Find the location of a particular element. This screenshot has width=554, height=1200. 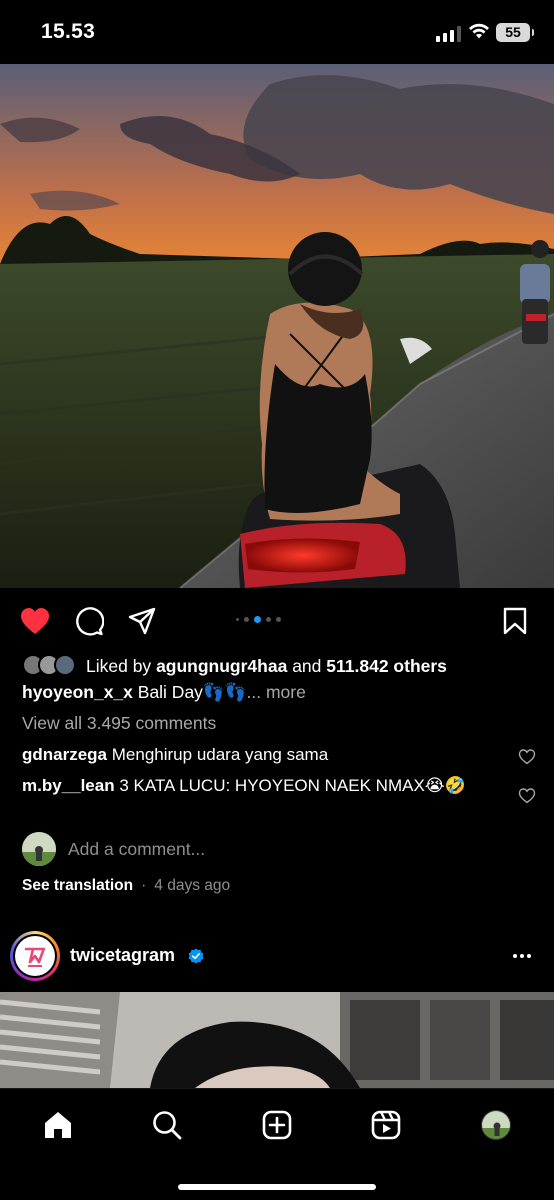

heart-filled-icon is located at coordinates (35, 621).